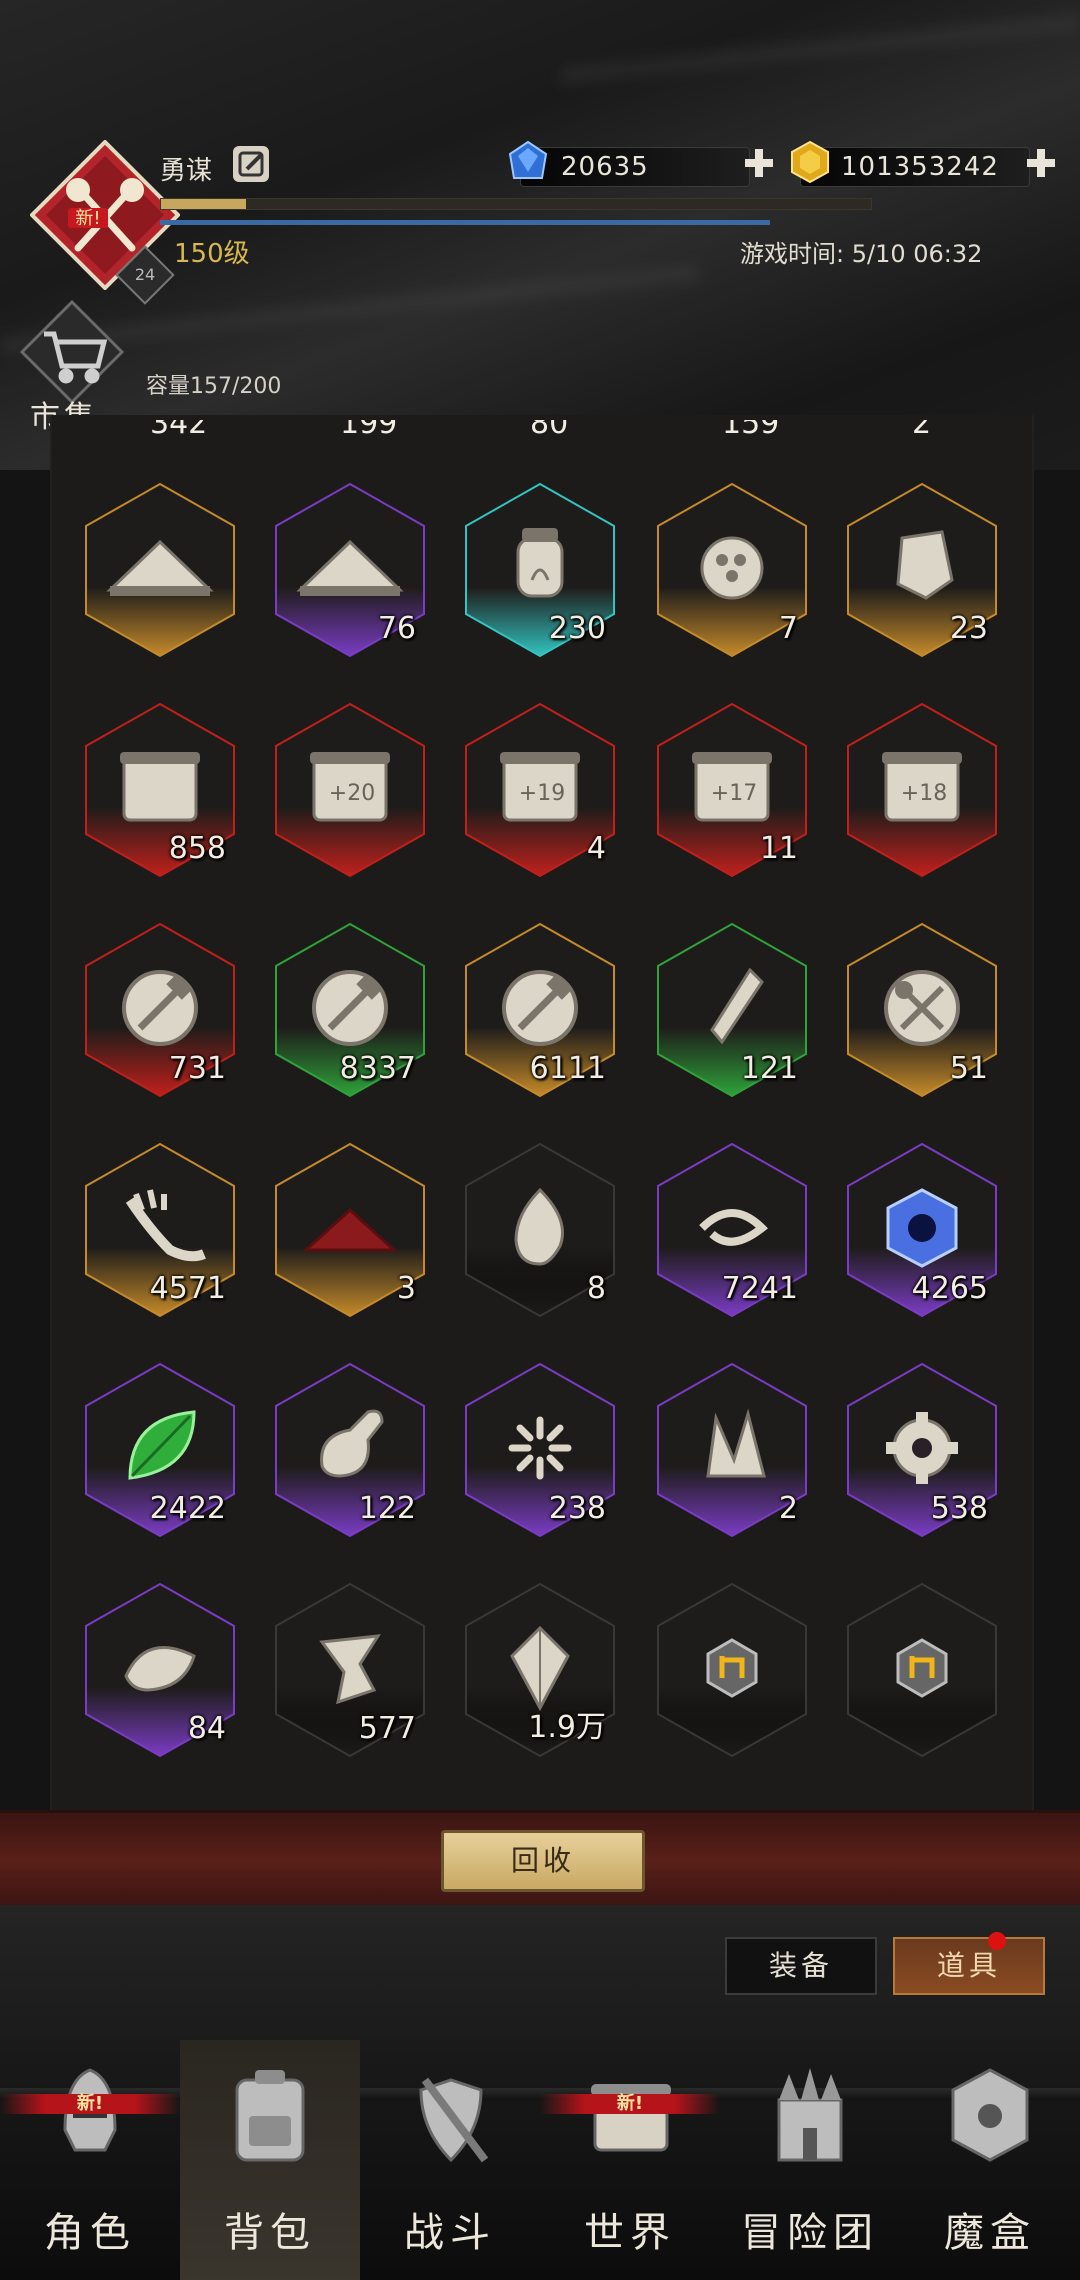  What do you see at coordinates (810, 2233) in the screenshot?
I see `nav-label: 冒险团` at bounding box center [810, 2233].